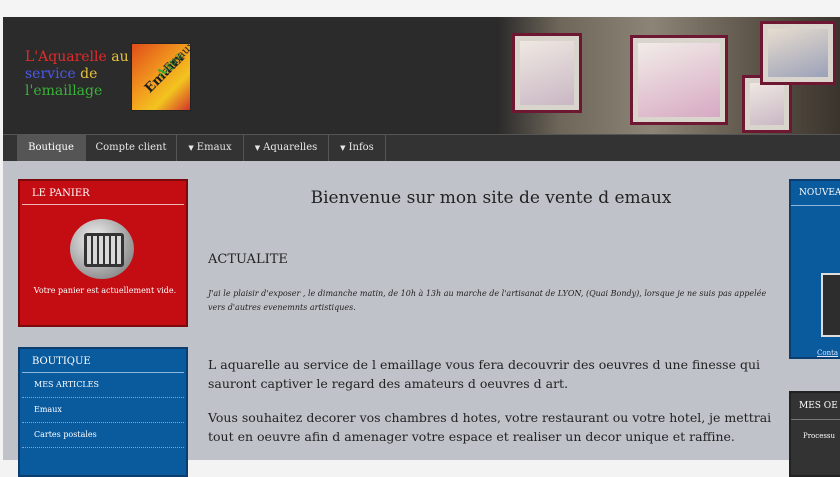 The width and height of the screenshot is (840, 477). I want to click on my-works-panel: MES OE Processu, so click(814, 434).